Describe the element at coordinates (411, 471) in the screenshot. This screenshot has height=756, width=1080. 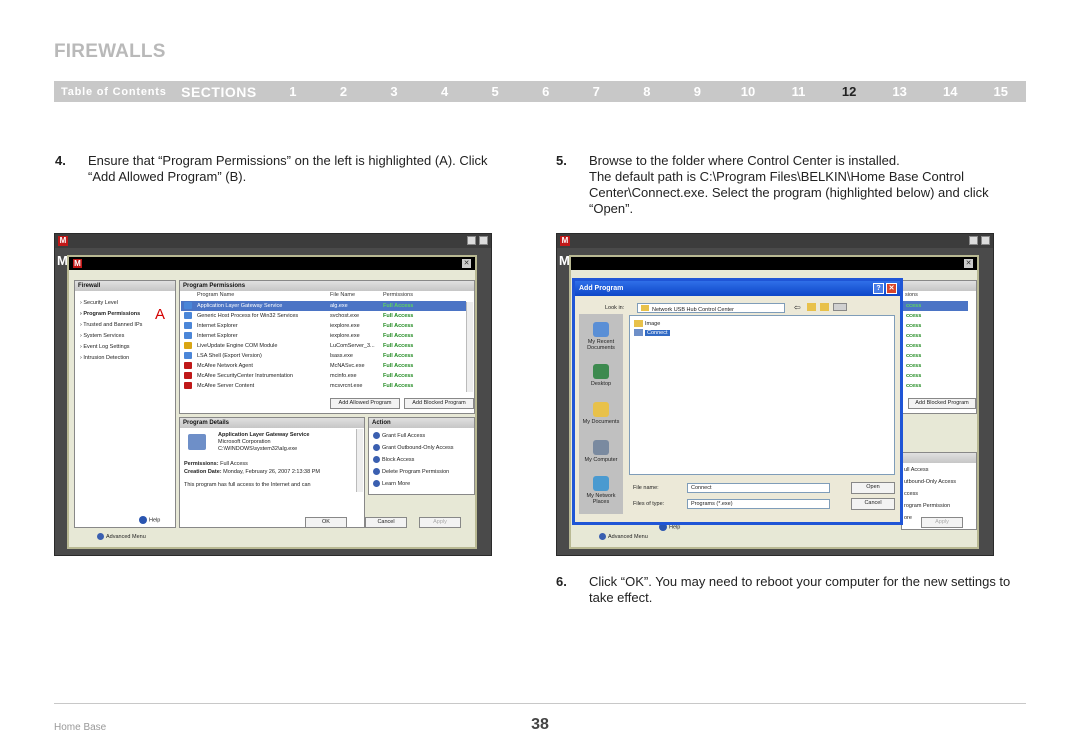
I see `delete-permission-action: Delete Program Permission` at that location.